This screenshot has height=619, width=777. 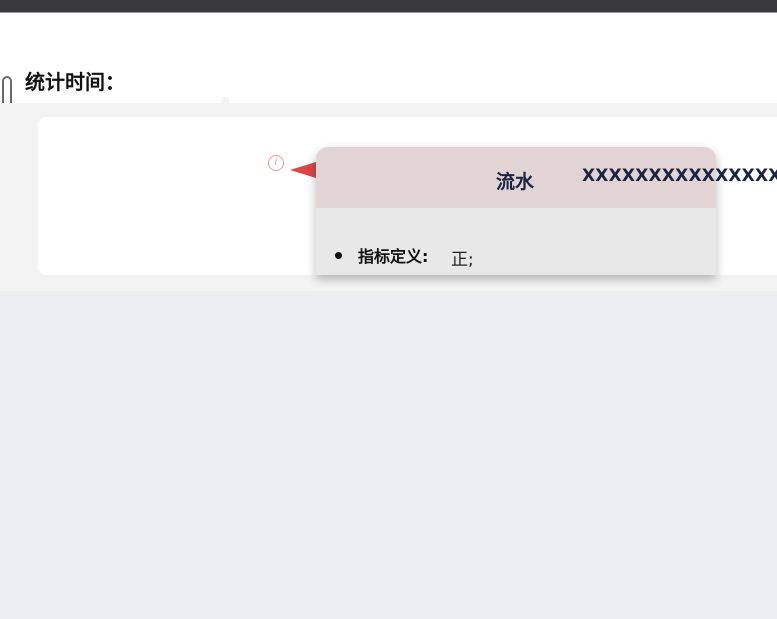 I want to click on tooltip-header-value: XXXXXXXXXXXXXXXXXX, so click(x=679, y=176).